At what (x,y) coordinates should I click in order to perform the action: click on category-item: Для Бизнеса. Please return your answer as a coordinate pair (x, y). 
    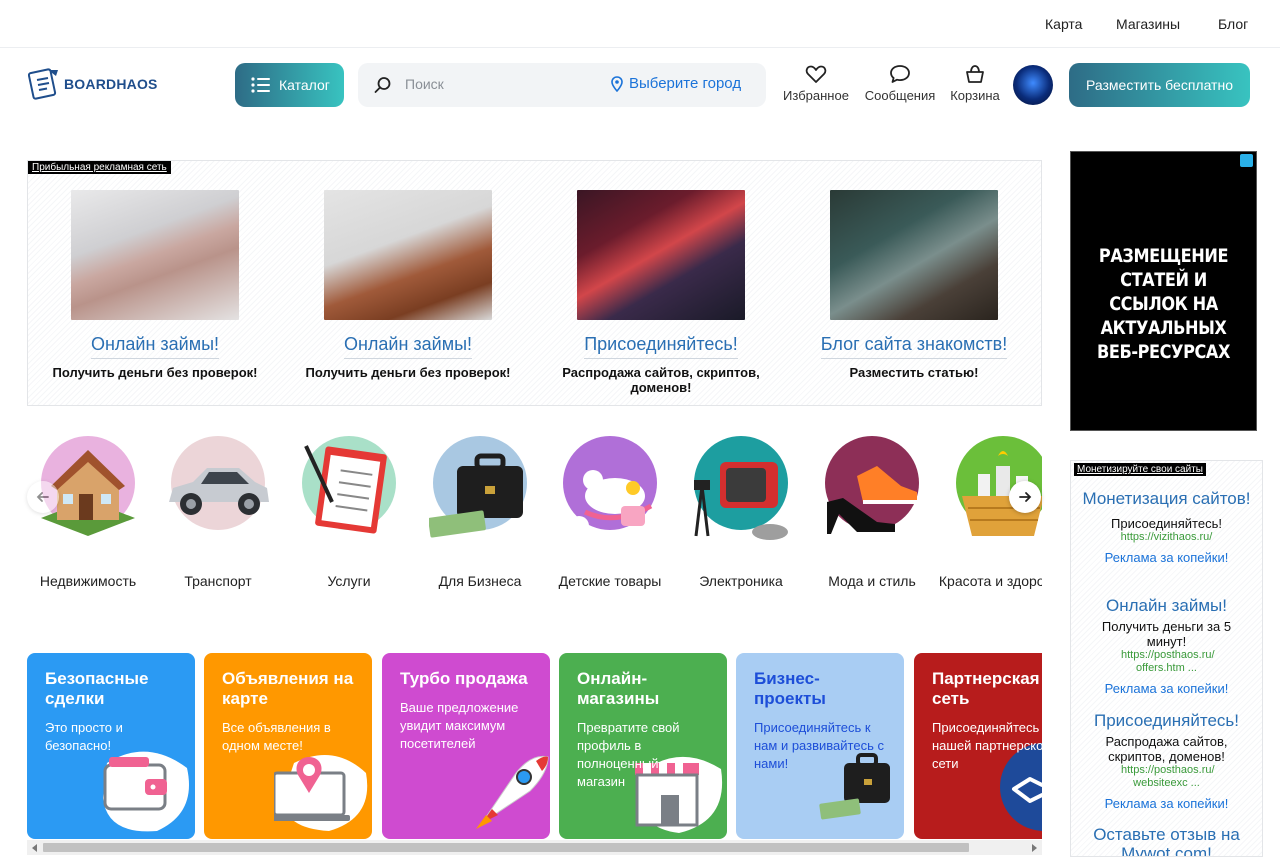
    Looking at the image, I should click on (480, 511).